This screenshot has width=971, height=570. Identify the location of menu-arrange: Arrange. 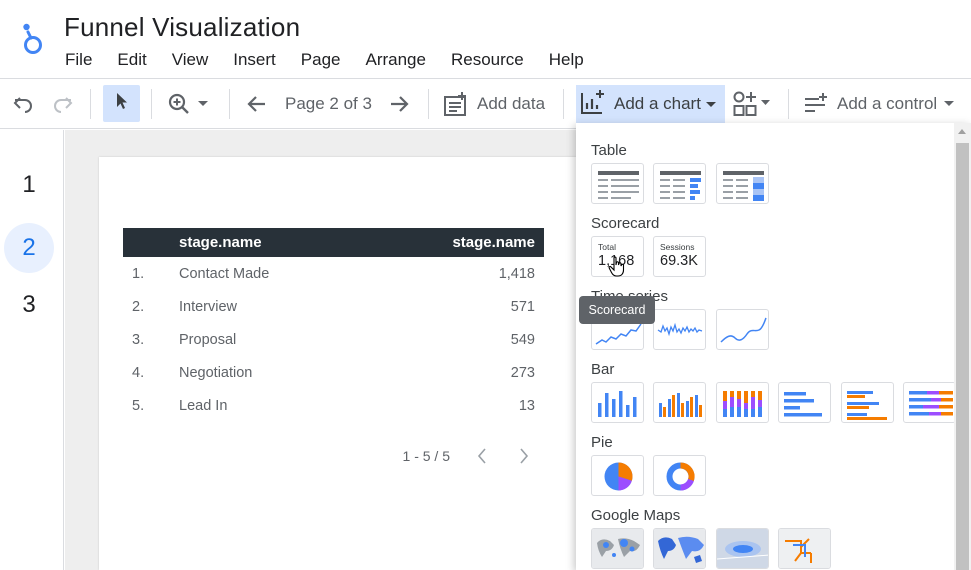
(395, 60).